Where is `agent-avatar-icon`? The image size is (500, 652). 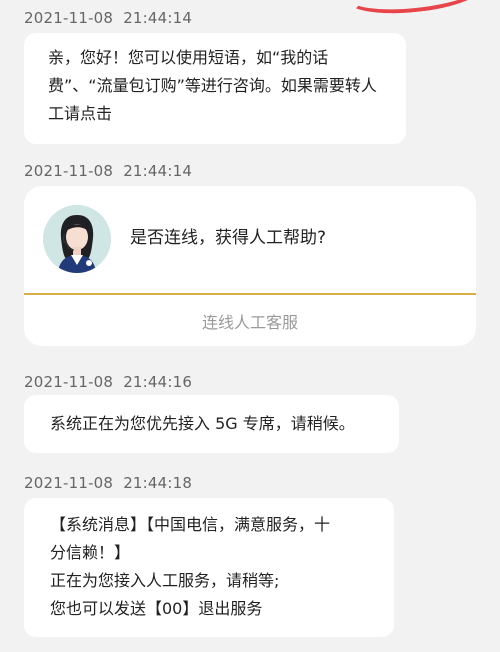
agent-avatar-icon is located at coordinates (77, 239).